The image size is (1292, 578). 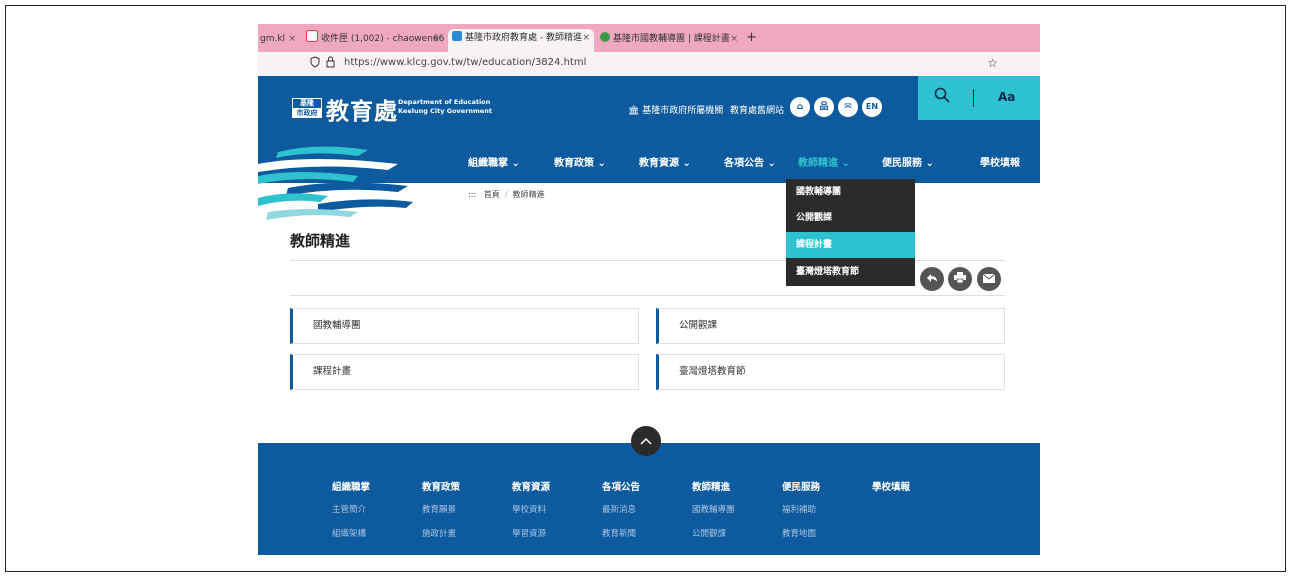 What do you see at coordinates (472, 194) in the screenshot?
I see `breadcrumb-marker: :::` at bounding box center [472, 194].